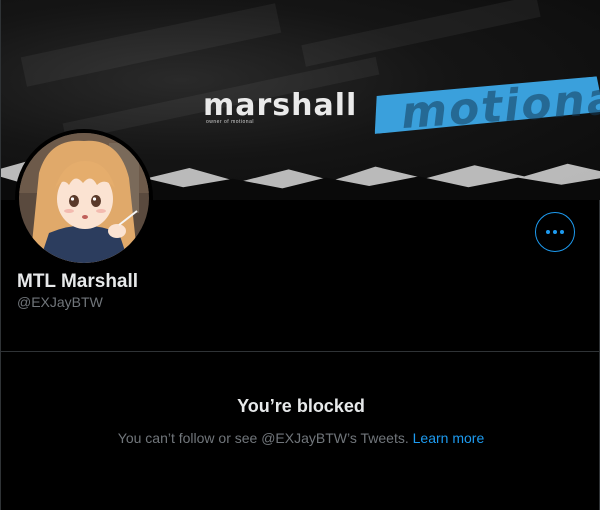 Image resolution: width=600 pixels, height=510 pixels. I want to click on banner-tape-text: motional, so click(499, 105).